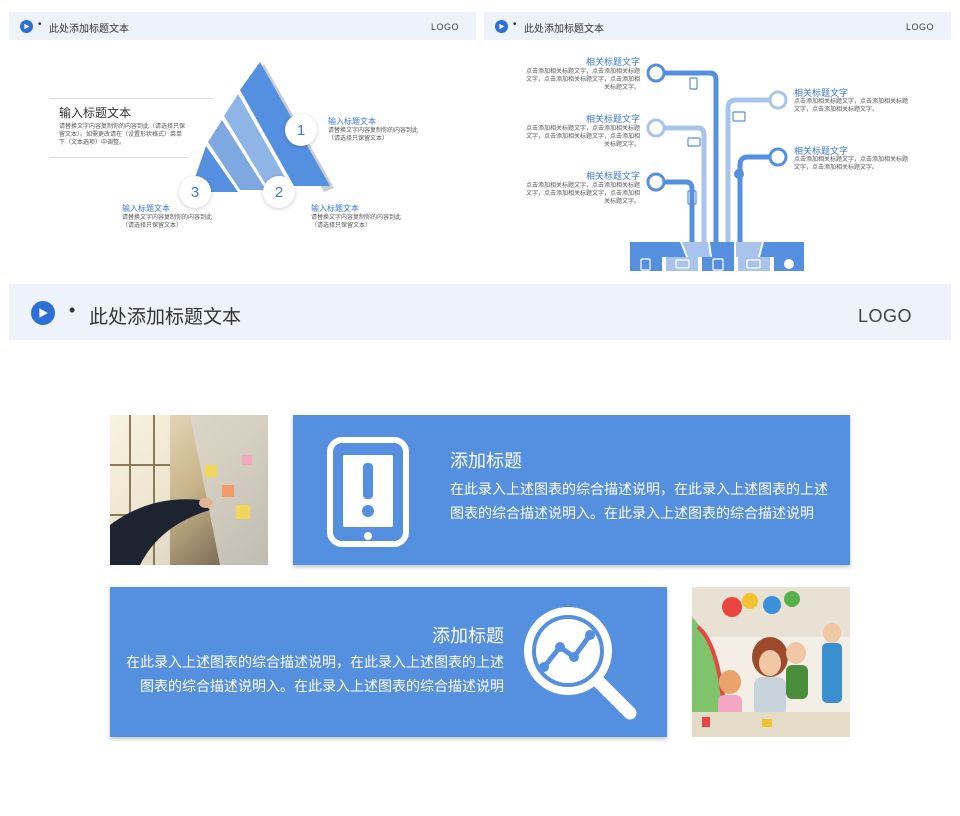  What do you see at coordinates (242, 26) in the screenshot?
I see `slide-1-header: • 此处添加标题文本 LOGO` at bounding box center [242, 26].